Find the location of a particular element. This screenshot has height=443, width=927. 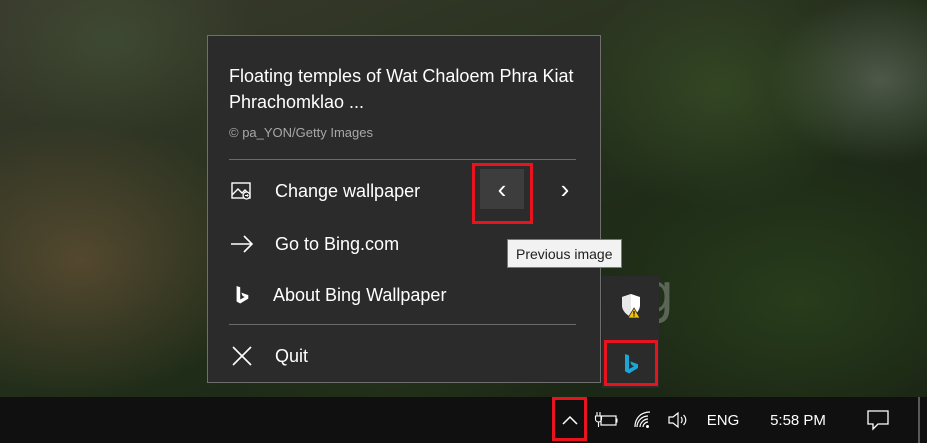

wifi-icon is located at coordinates (642, 419).